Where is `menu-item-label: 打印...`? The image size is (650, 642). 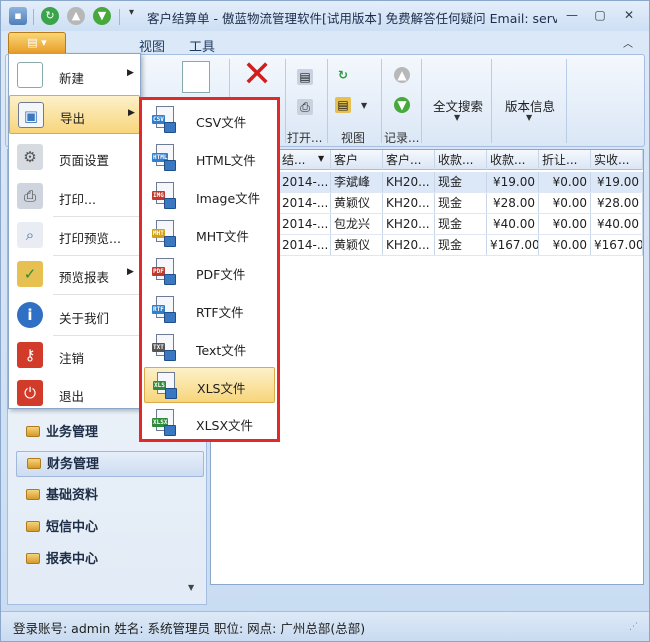
menu-item-label: 打印... is located at coordinates (77, 199).